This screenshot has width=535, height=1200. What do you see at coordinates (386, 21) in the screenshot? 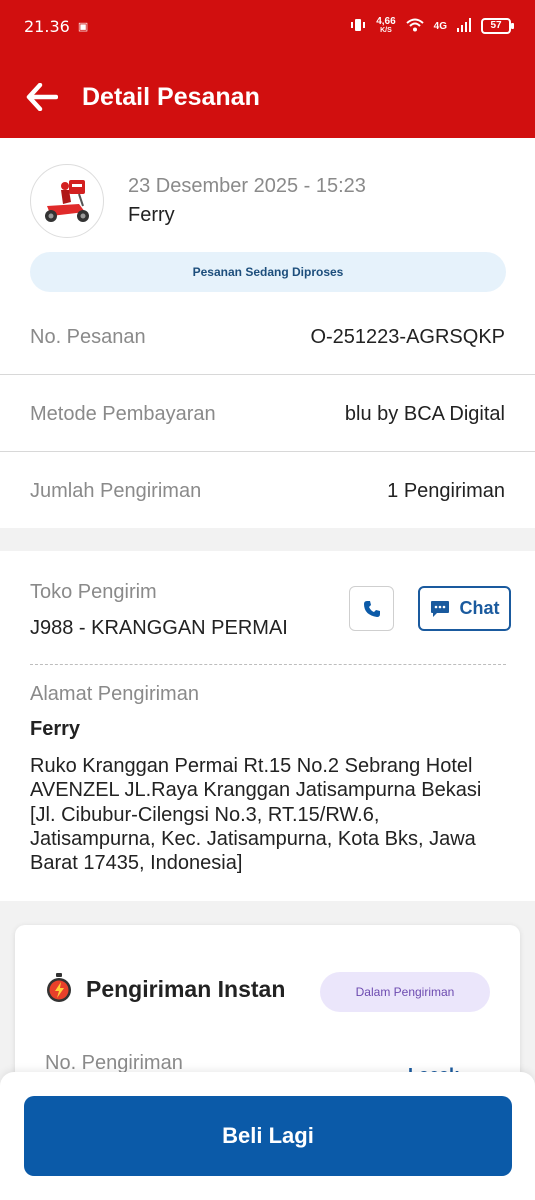
I see `net-speed-value: 4,66` at bounding box center [386, 21].